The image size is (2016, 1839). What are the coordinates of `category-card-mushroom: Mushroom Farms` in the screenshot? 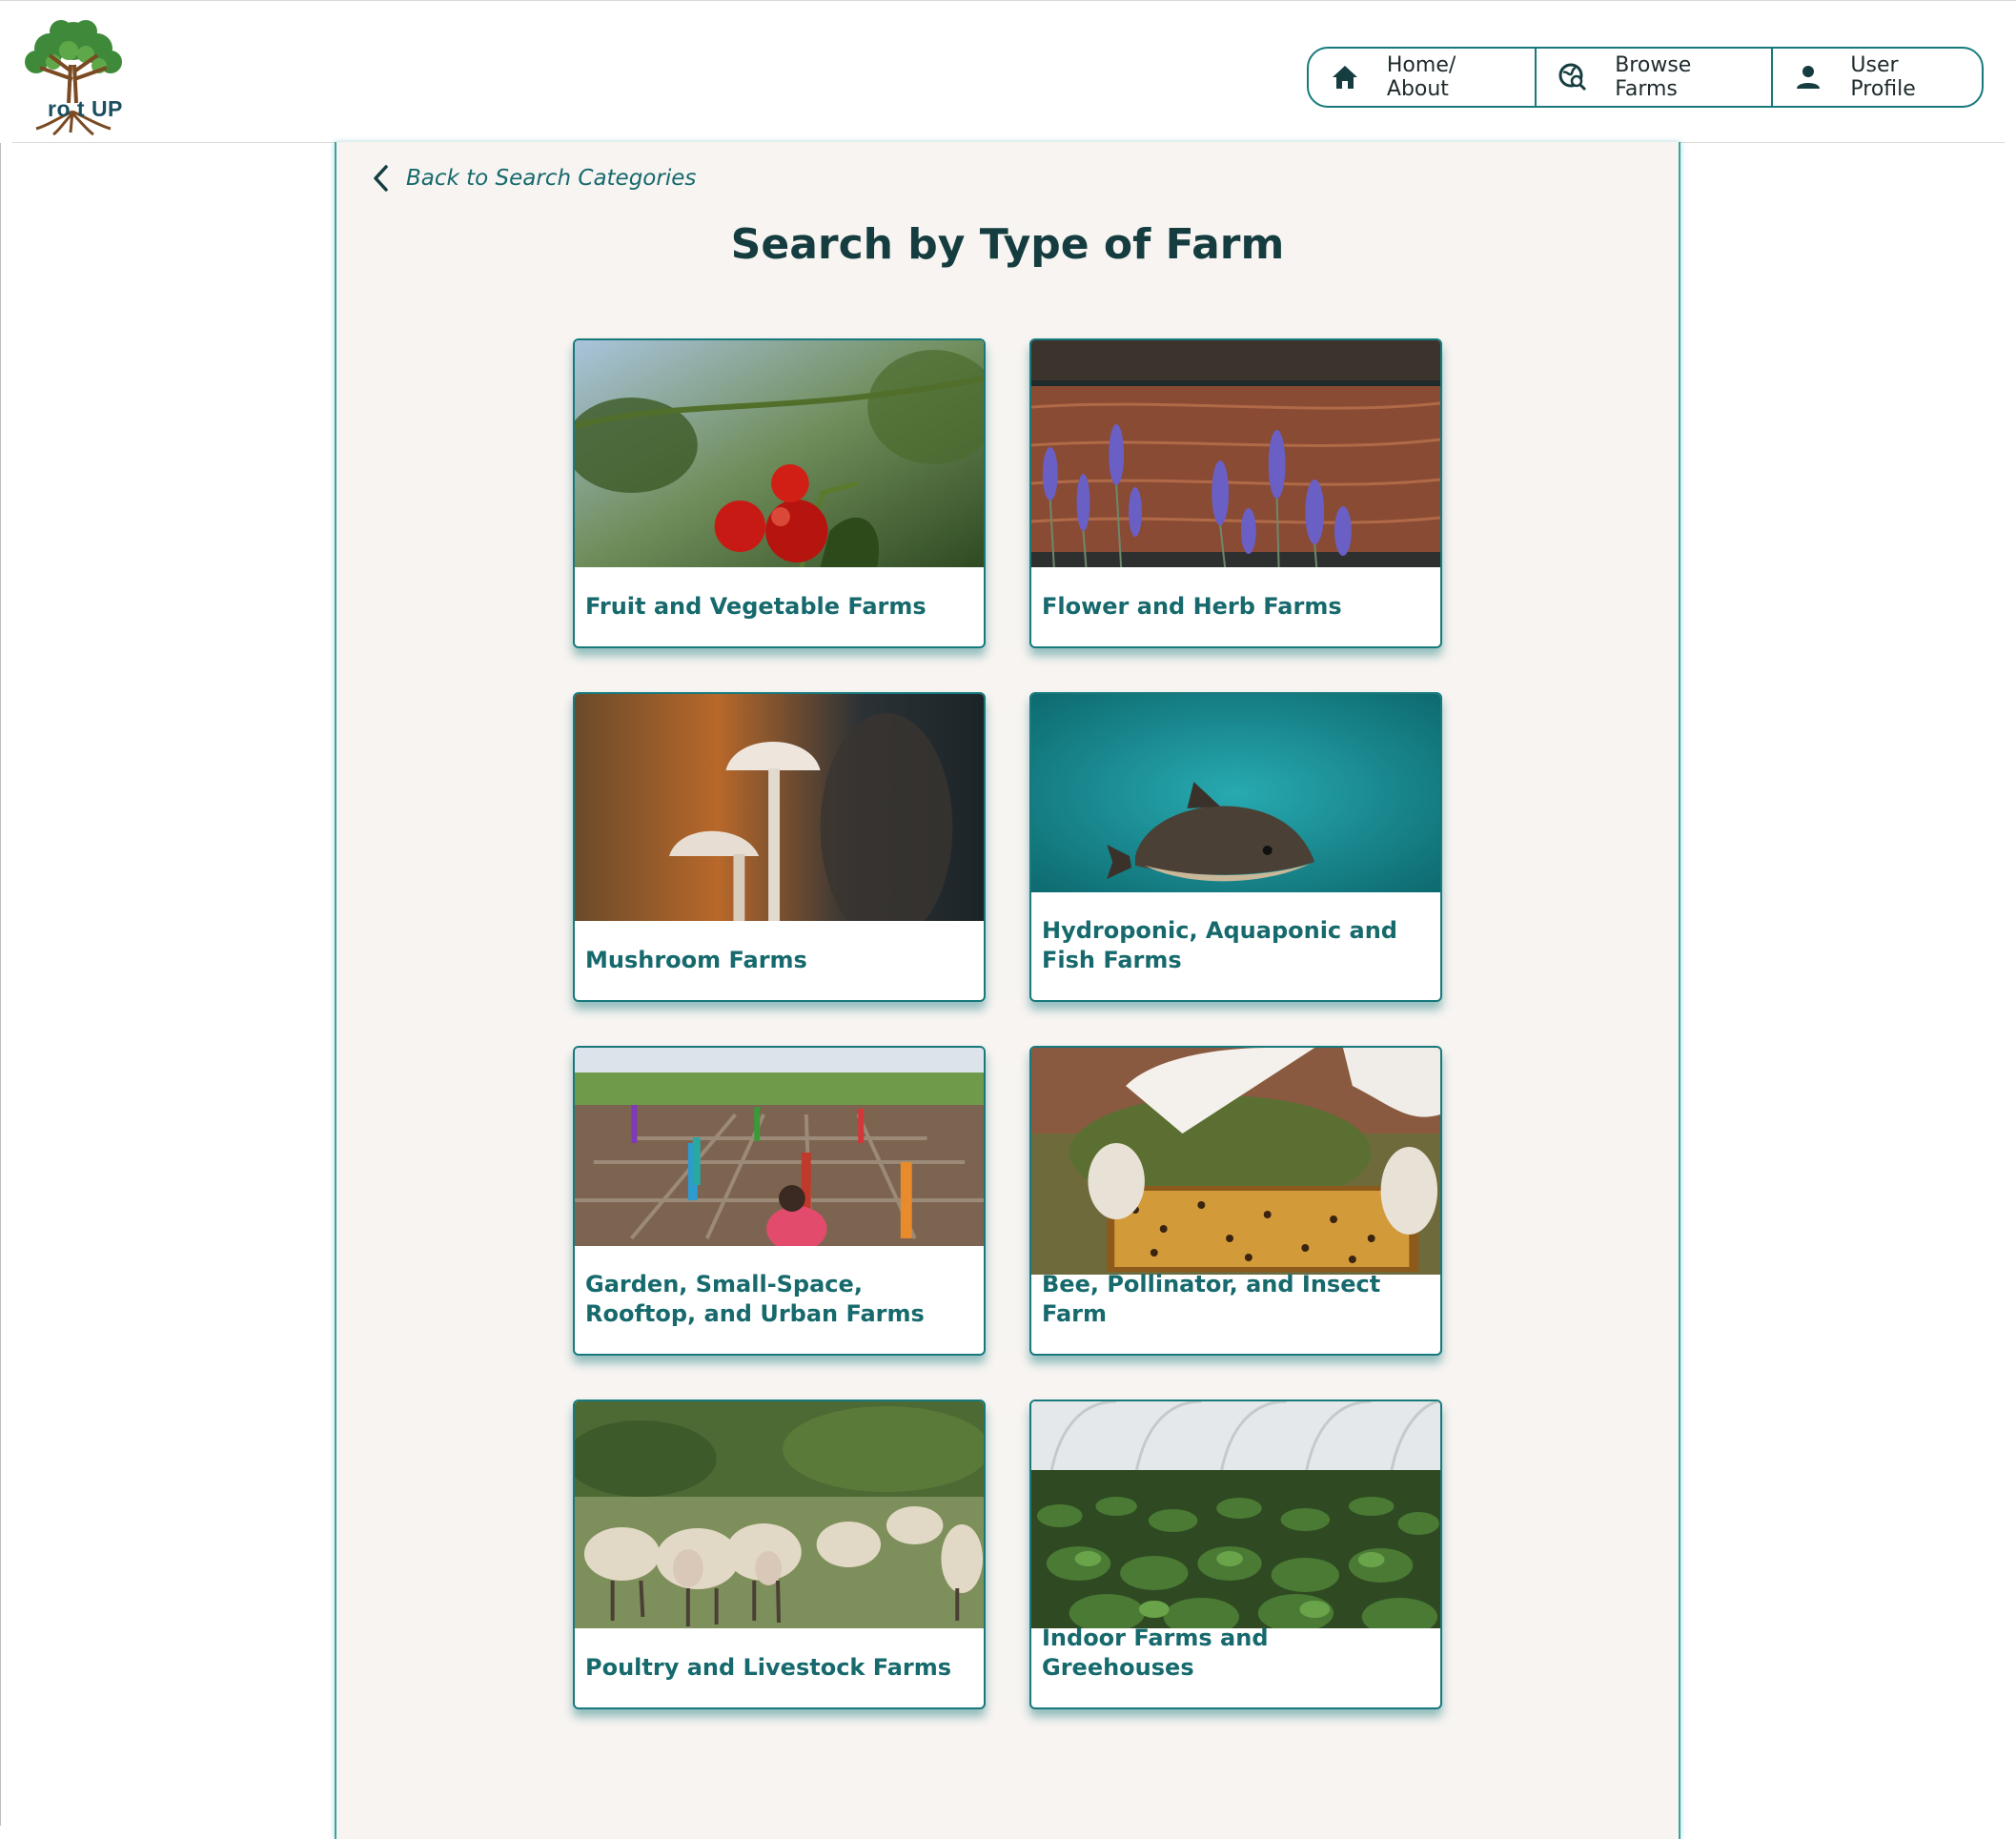 It's located at (779, 847).